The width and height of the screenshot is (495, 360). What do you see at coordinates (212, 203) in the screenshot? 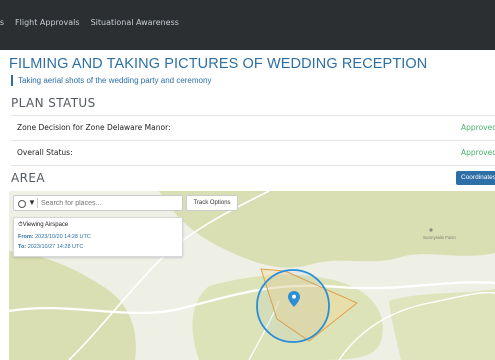
I see `track-options-button: Track Options` at bounding box center [212, 203].